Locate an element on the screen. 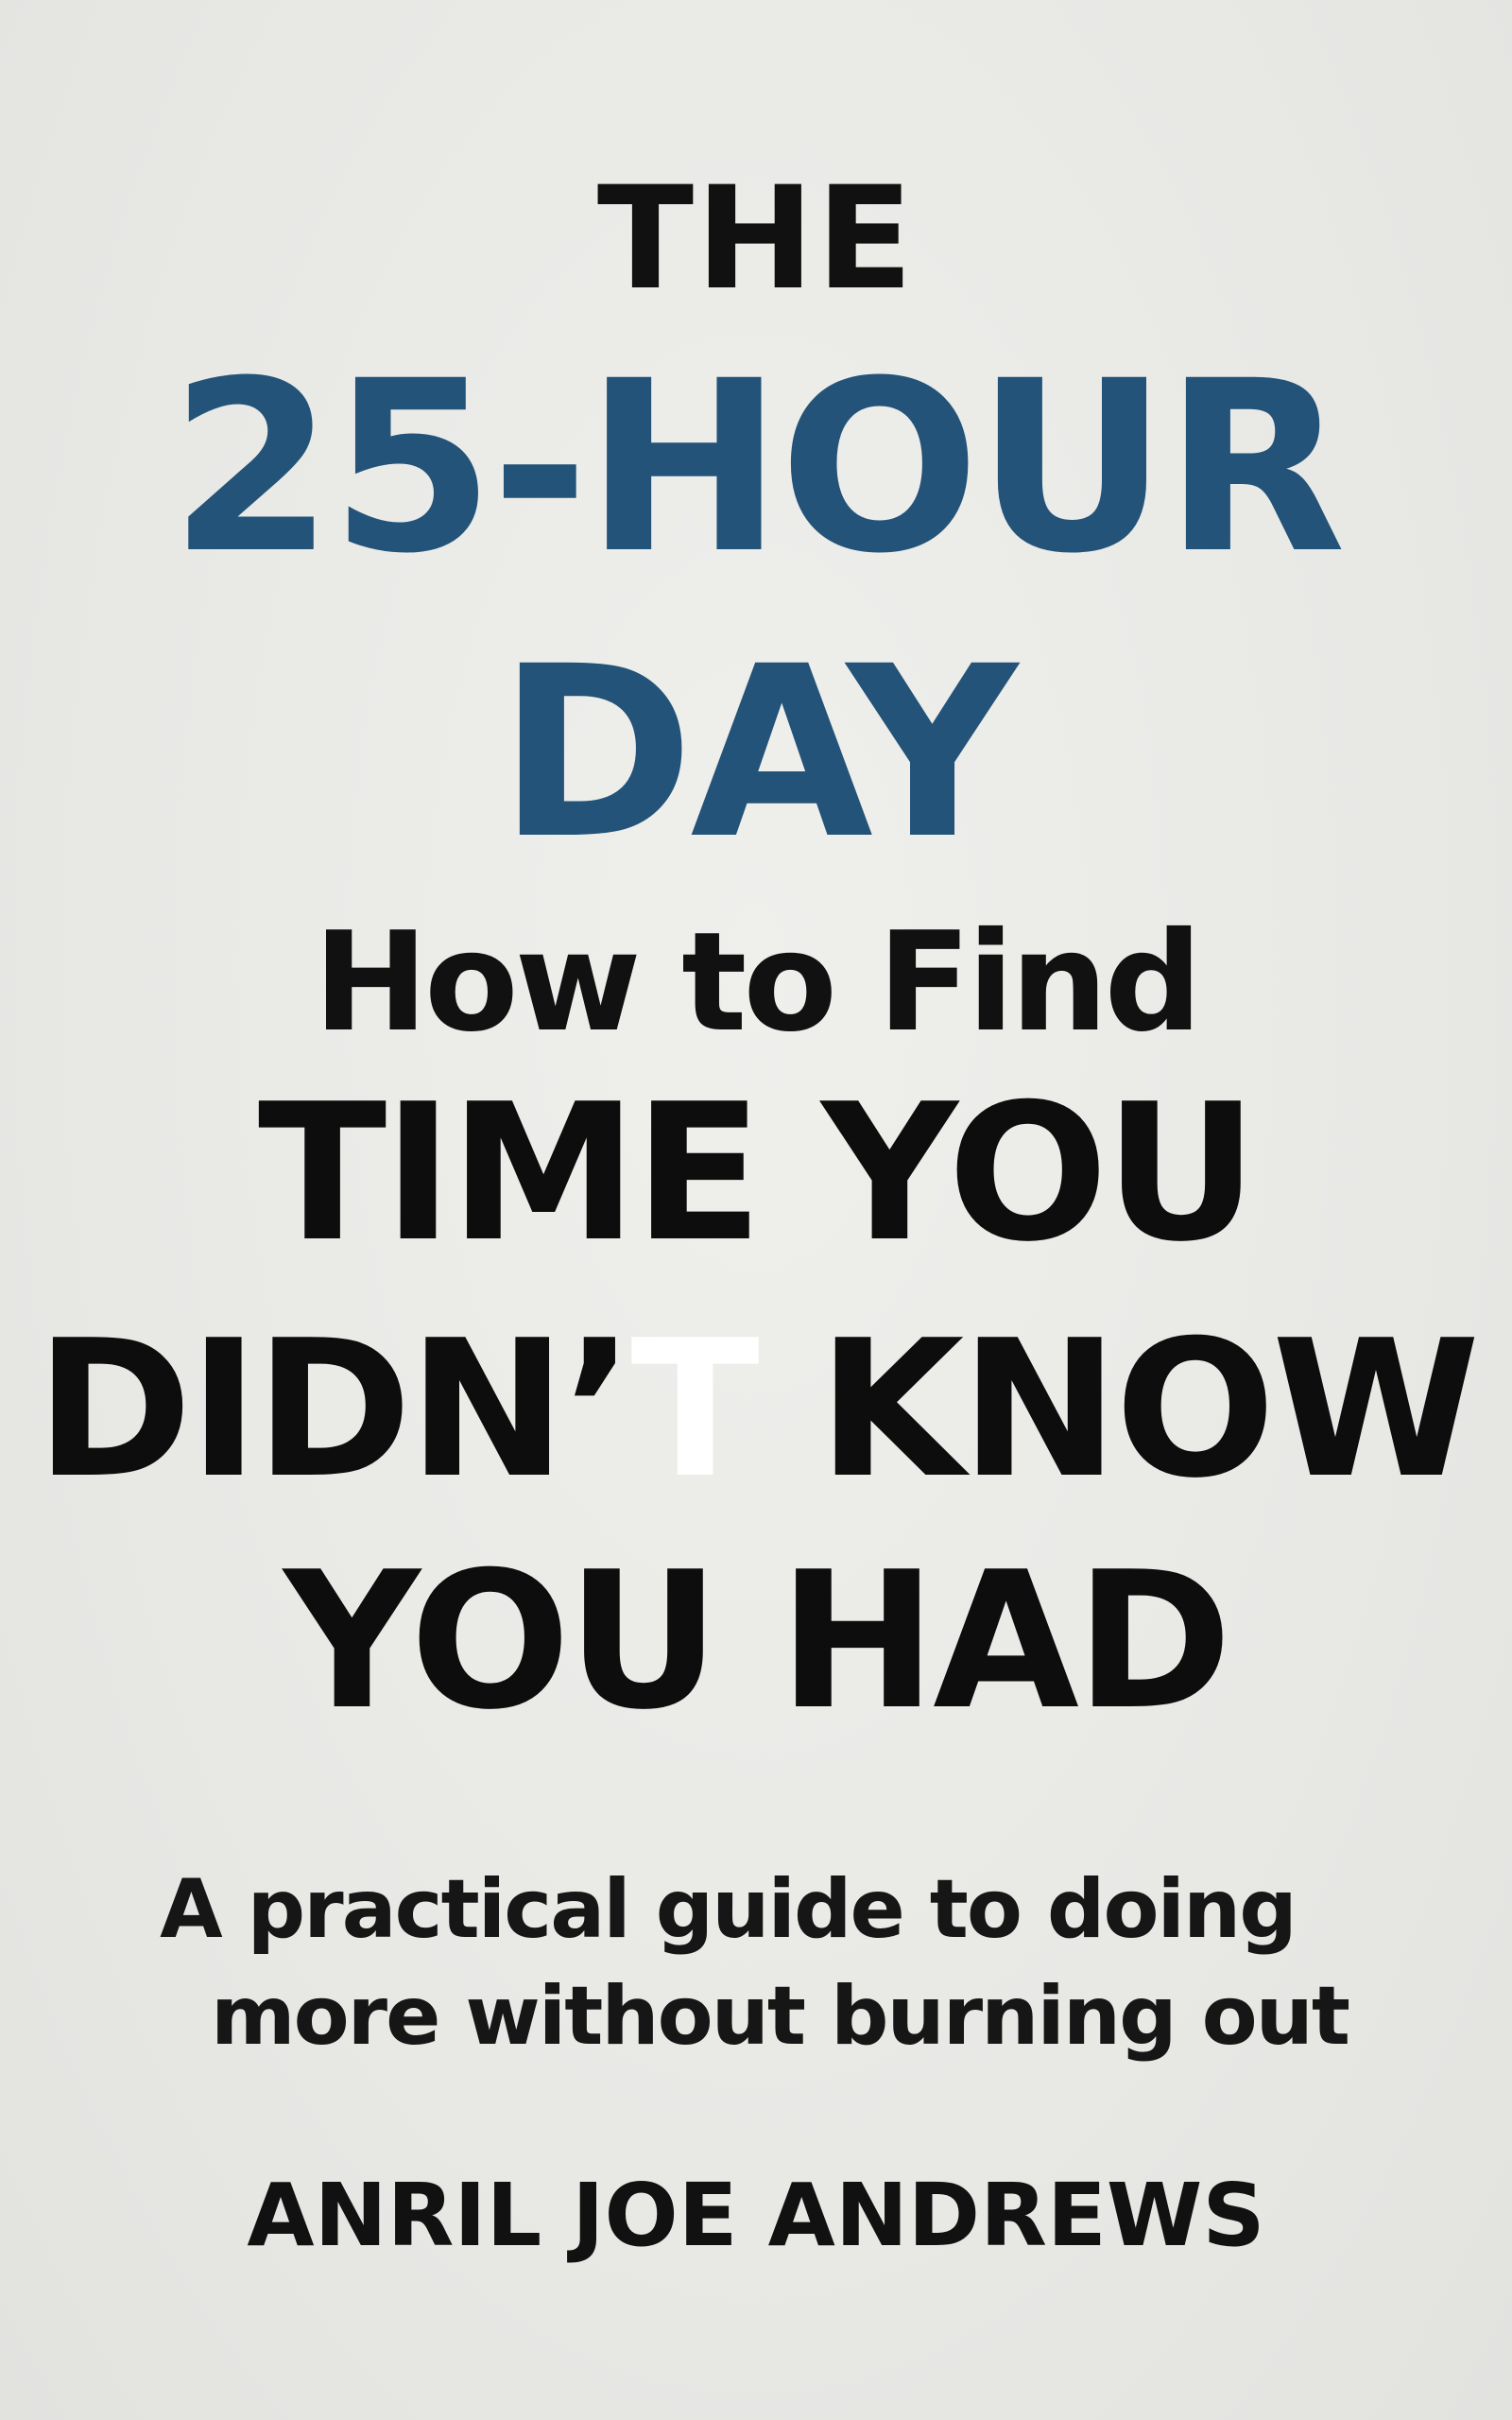 Image resolution: width=1512 pixels, height=2420 pixels. subtitle-line-1: A practical guide to doing is located at coordinates (728, 1909).